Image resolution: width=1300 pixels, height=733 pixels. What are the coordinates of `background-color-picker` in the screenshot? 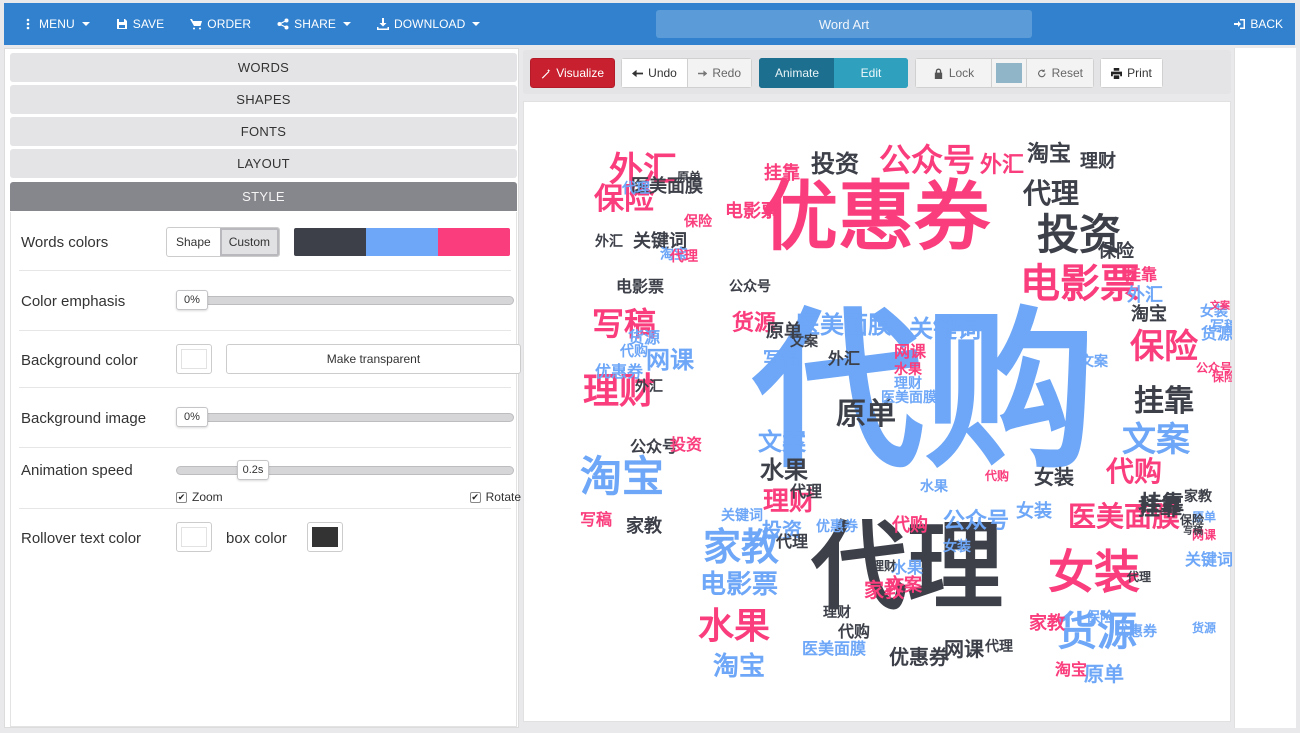 It's located at (194, 359).